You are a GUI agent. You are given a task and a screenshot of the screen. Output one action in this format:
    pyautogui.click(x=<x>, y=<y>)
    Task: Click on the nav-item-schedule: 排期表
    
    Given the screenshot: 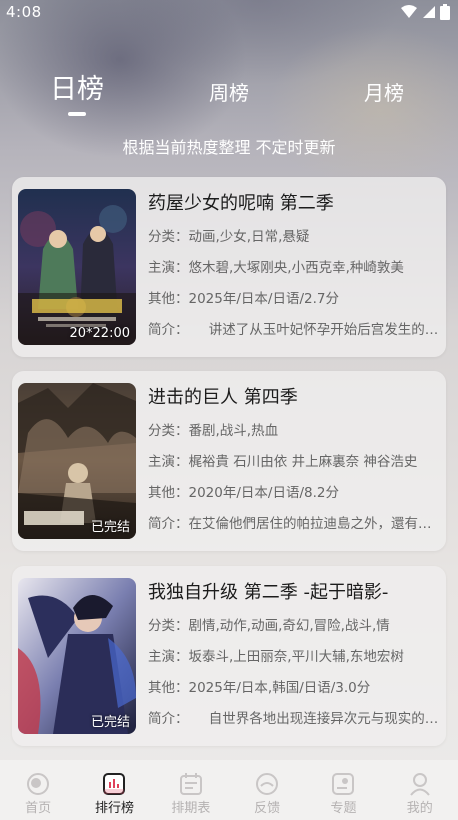 What is the action you would take?
    pyautogui.click(x=191, y=790)
    